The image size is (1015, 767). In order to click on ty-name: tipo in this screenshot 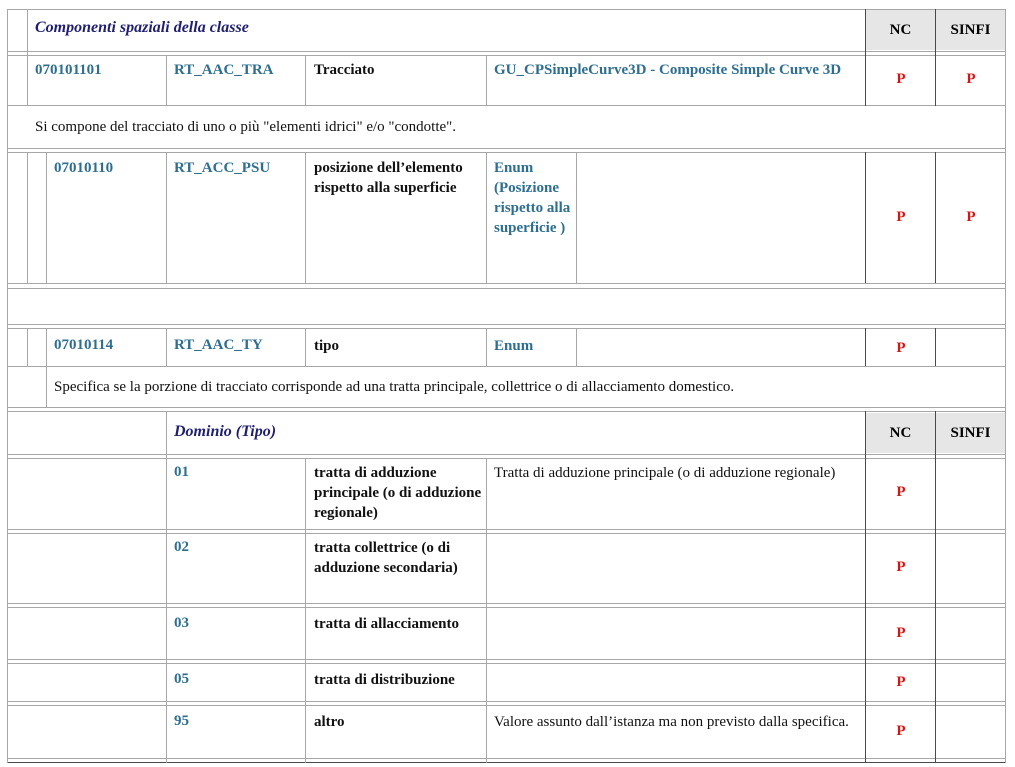, I will do `click(327, 346)`.